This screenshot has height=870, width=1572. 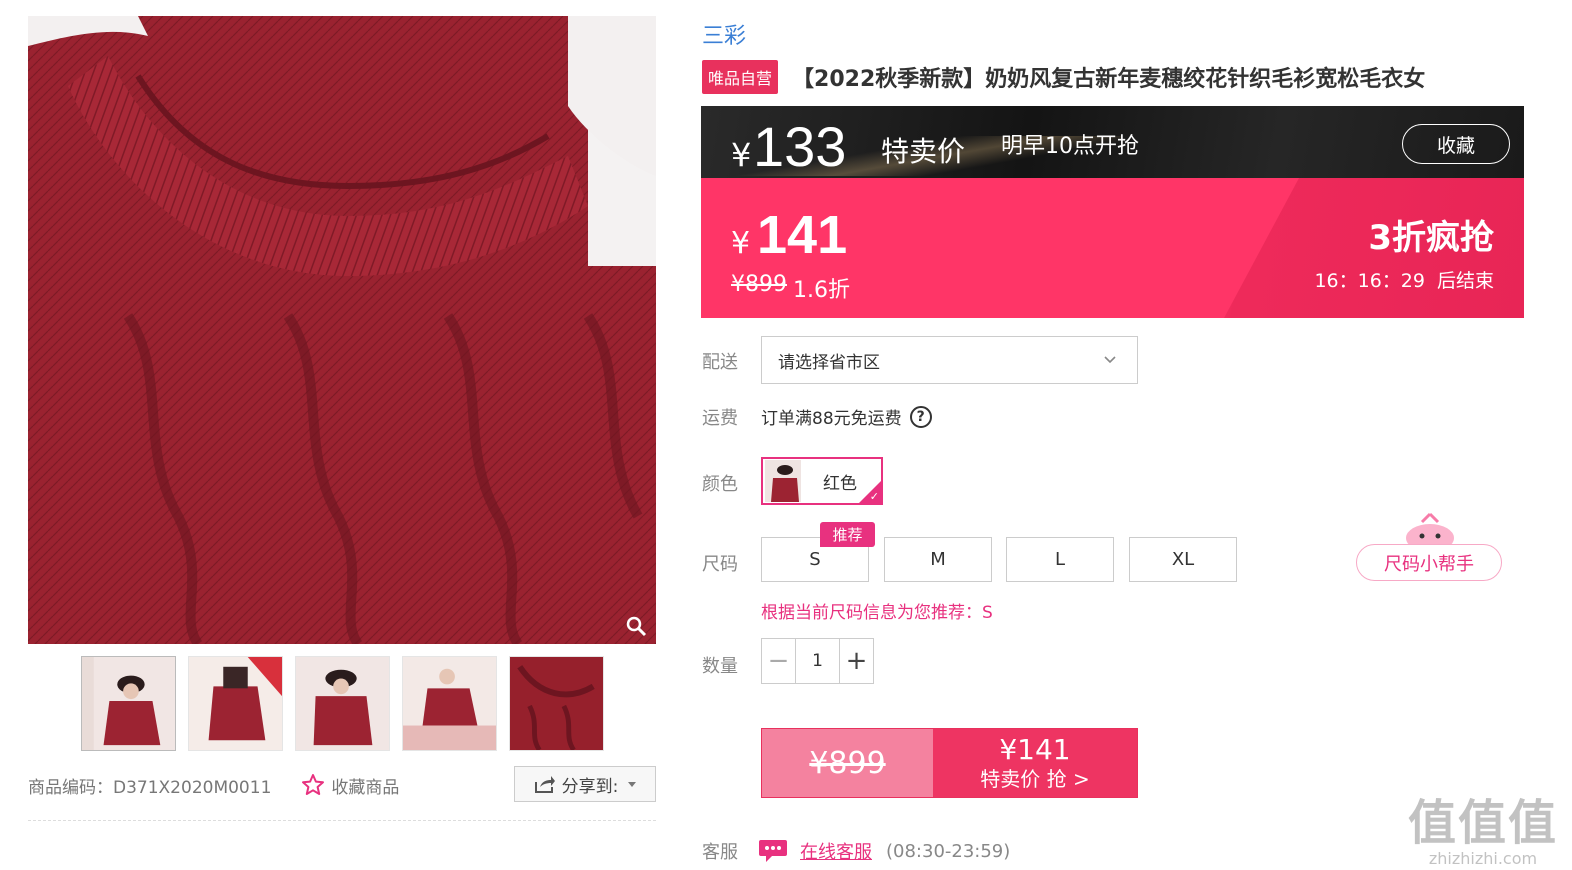 I want to click on freight-info: 订单满88元免运费 ?, so click(x=846, y=416).